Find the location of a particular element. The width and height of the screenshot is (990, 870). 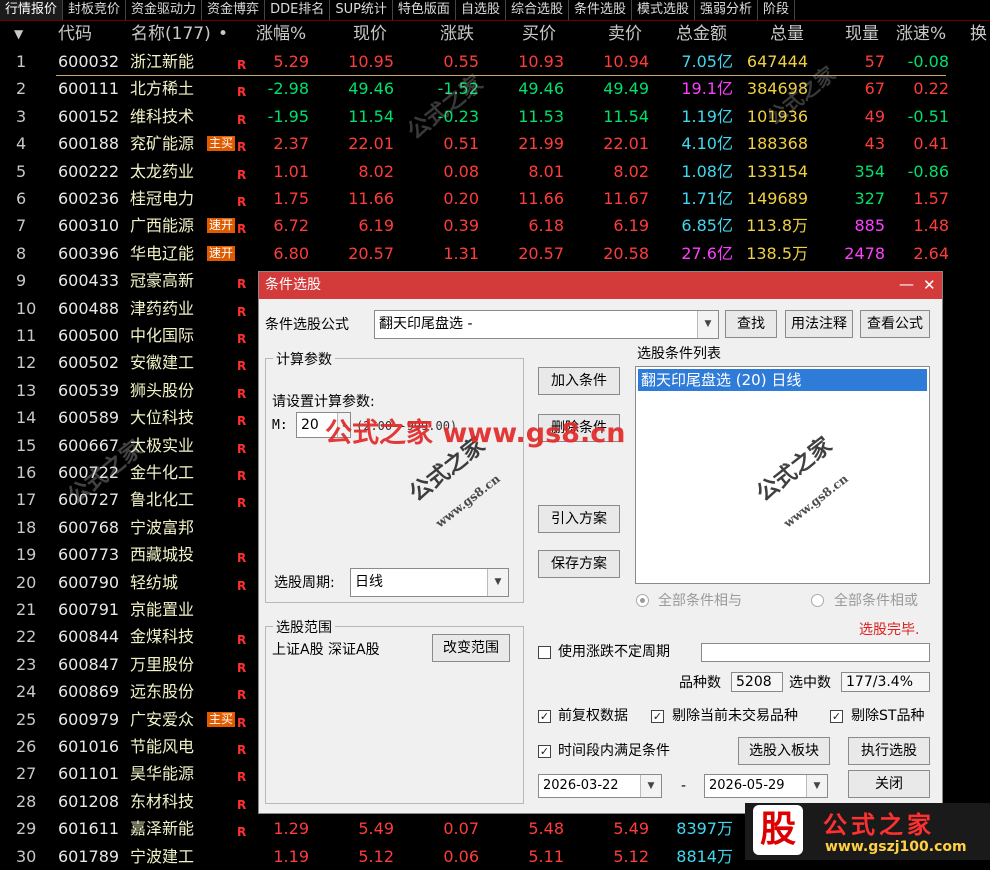

top-tab: SUP统计 is located at coordinates (361, 10).